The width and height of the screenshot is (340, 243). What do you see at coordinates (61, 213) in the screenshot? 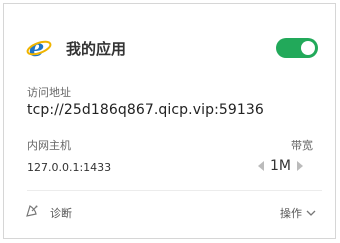
I see `diagnose-button: 诊断` at bounding box center [61, 213].